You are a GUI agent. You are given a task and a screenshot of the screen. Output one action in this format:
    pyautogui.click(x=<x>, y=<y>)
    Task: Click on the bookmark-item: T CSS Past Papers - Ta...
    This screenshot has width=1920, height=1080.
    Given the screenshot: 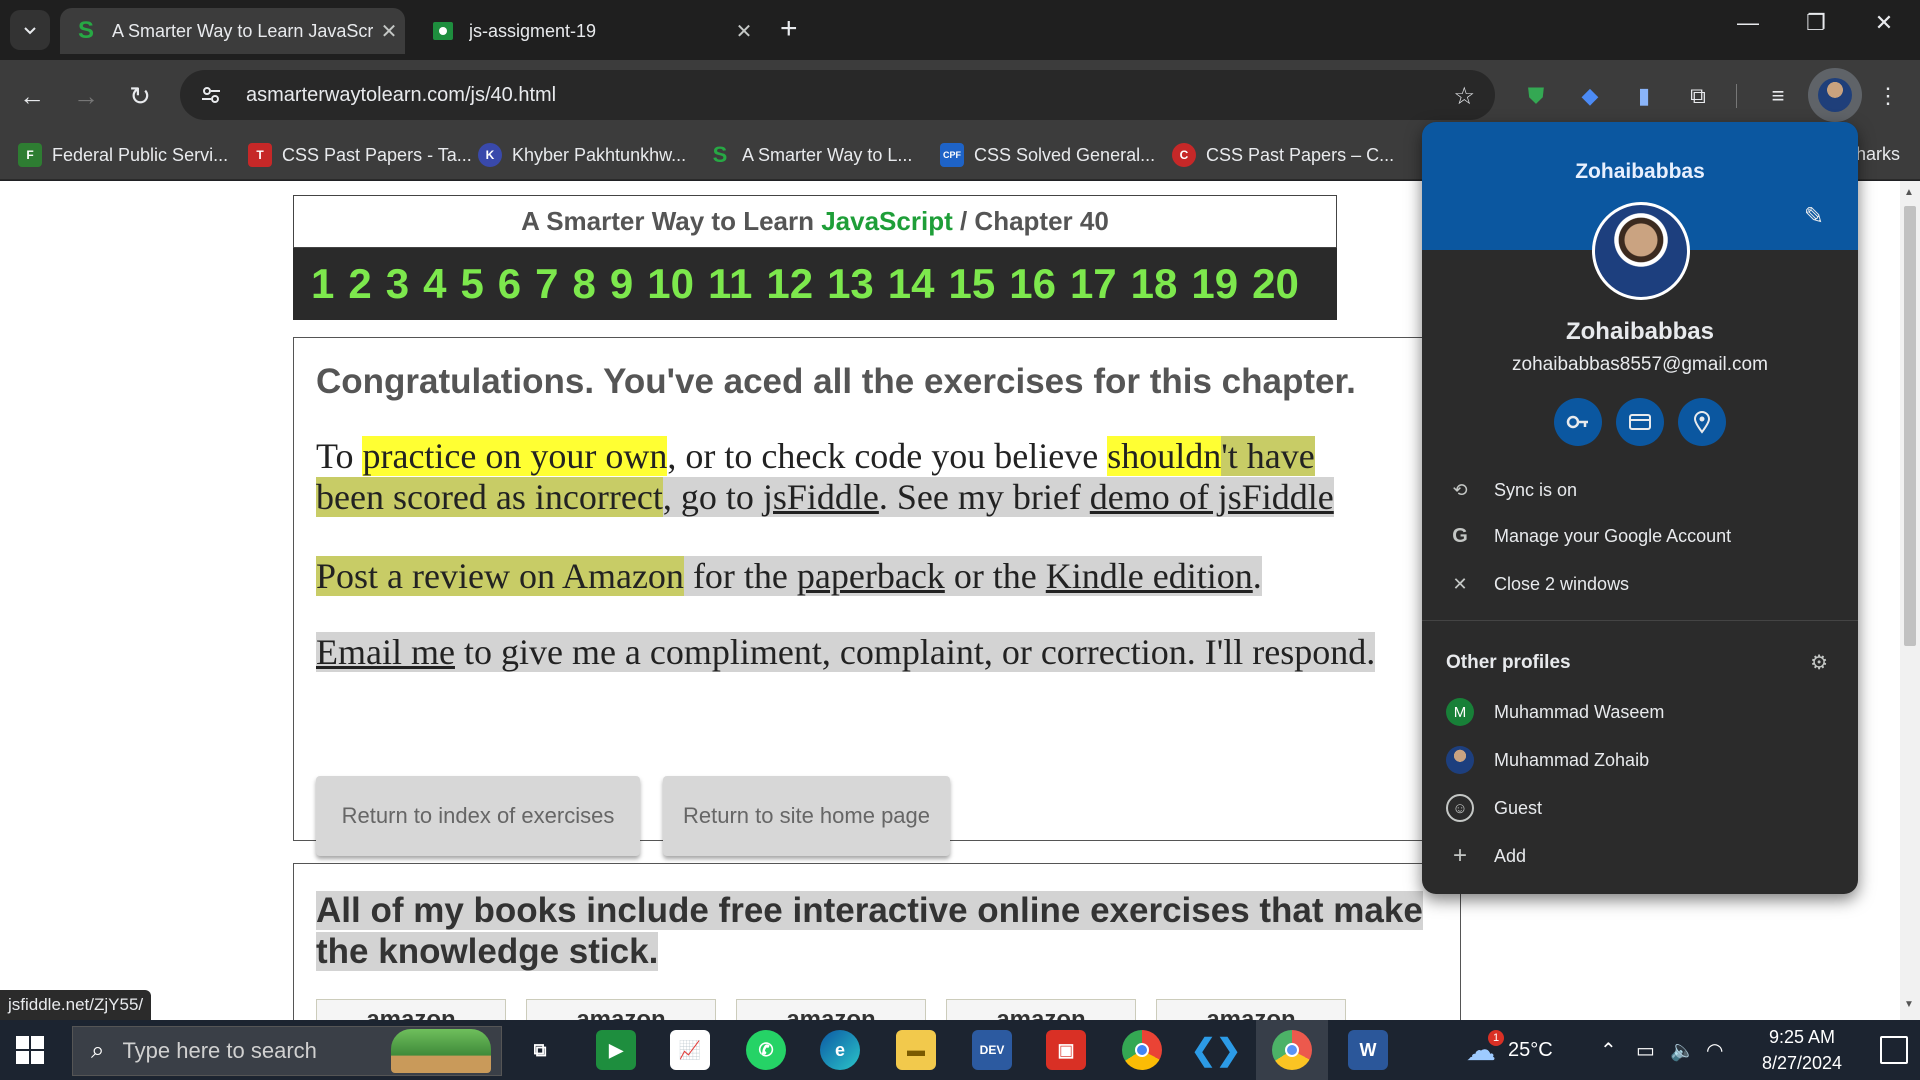 What is the action you would take?
    pyautogui.click(x=360, y=155)
    